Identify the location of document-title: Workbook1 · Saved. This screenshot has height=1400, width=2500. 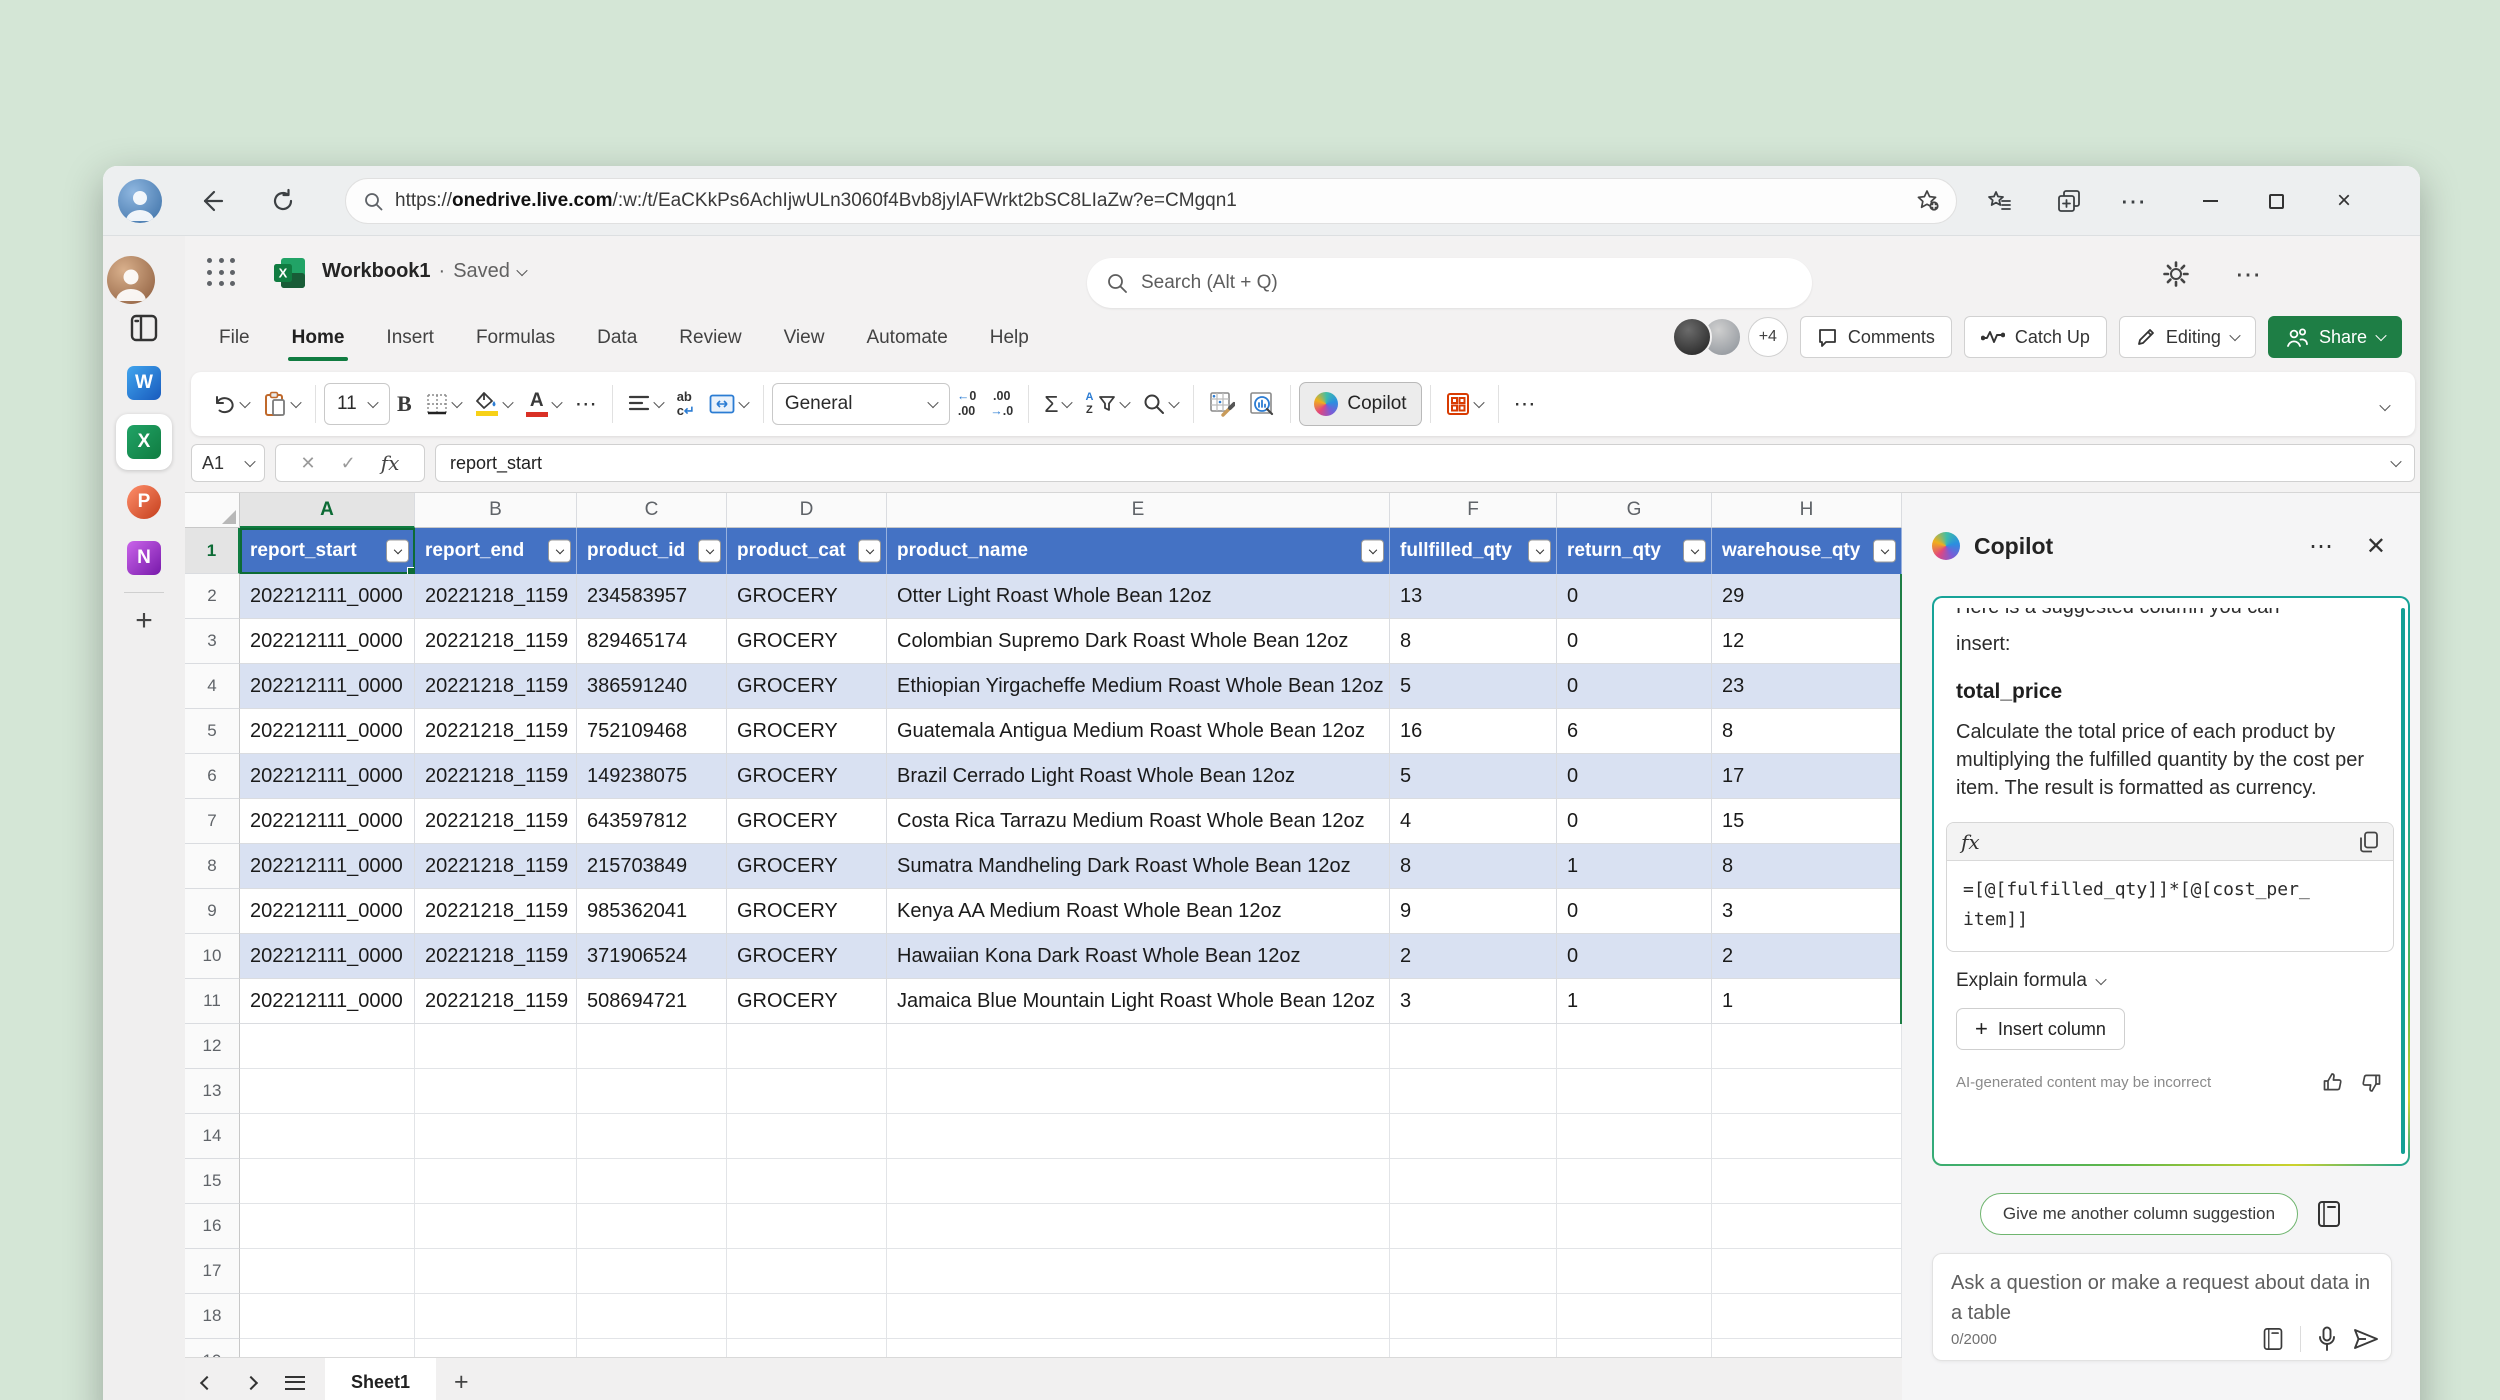
(425, 271).